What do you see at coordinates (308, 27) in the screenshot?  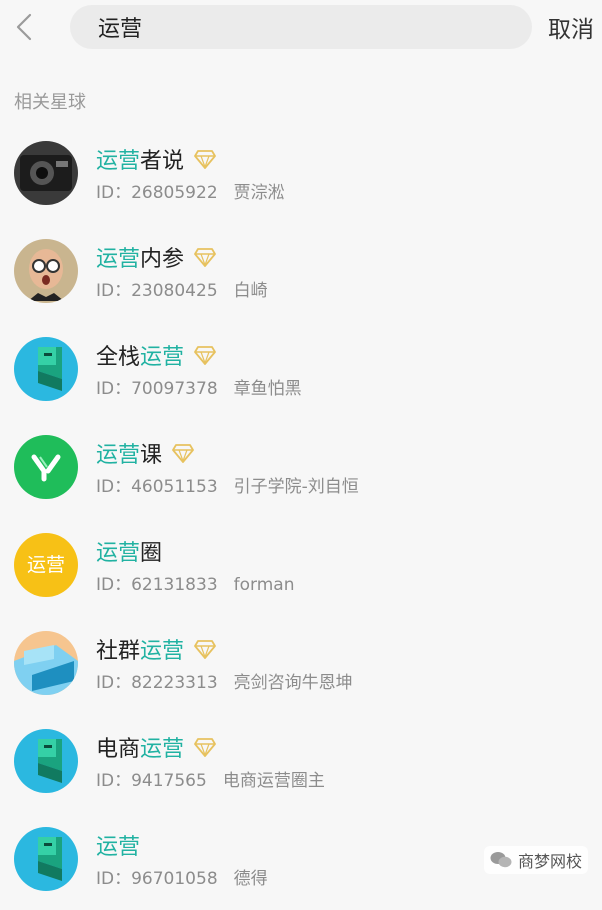 I see `search-input` at bounding box center [308, 27].